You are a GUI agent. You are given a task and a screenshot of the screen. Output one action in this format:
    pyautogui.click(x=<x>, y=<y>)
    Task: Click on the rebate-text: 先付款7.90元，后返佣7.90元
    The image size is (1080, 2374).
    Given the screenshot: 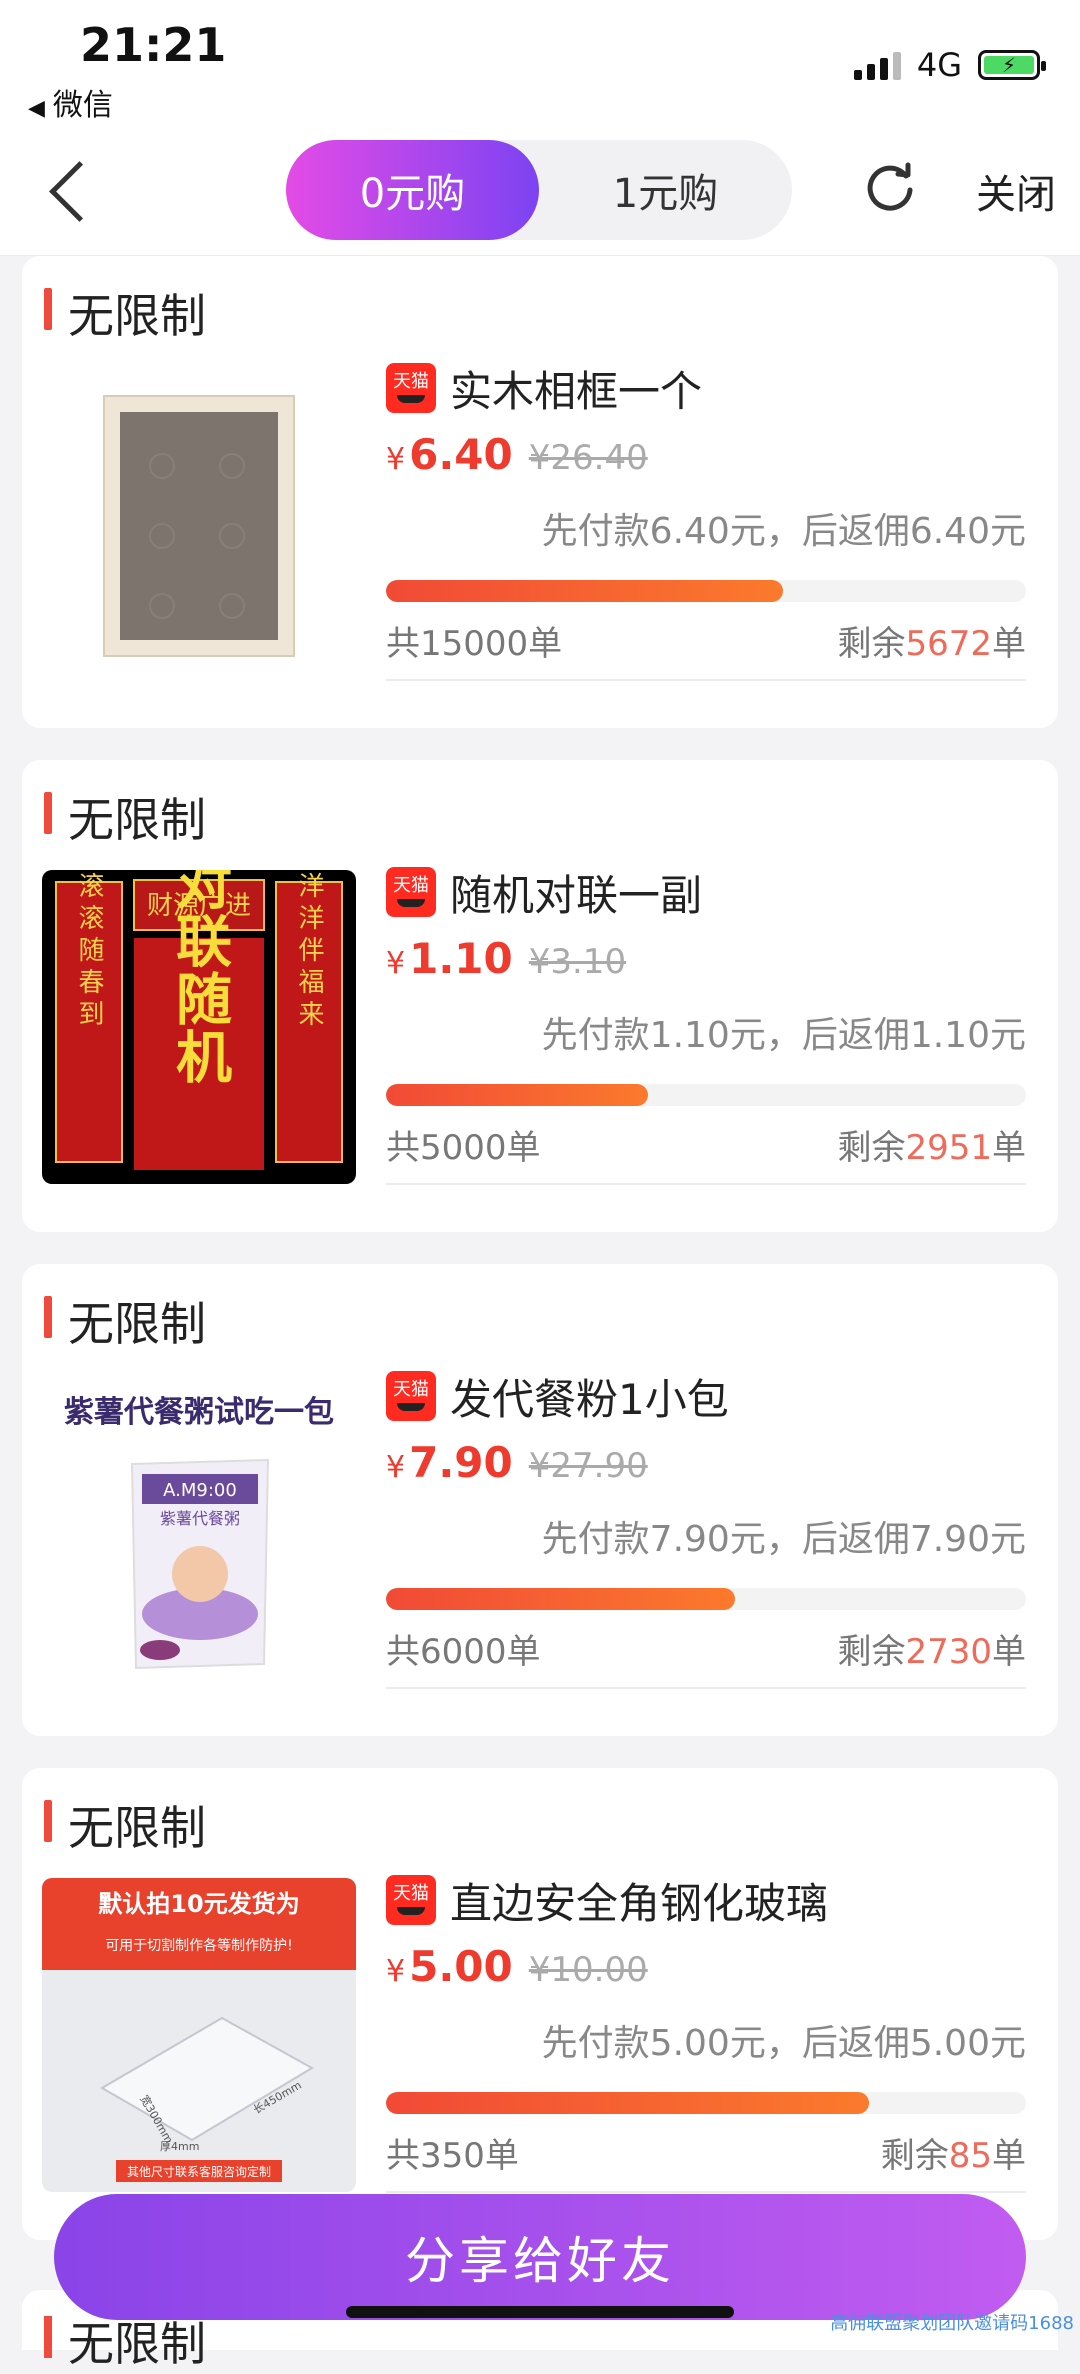 What is the action you would take?
    pyautogui.click(x=706, y=1538)
    